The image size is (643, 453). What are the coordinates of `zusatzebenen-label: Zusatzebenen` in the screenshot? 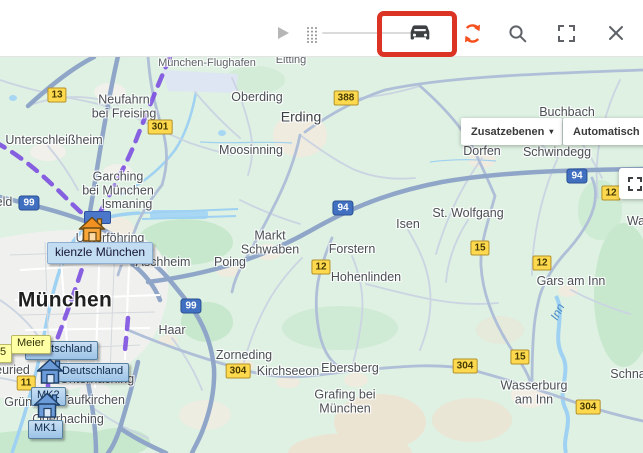 It's located at (508, 131).